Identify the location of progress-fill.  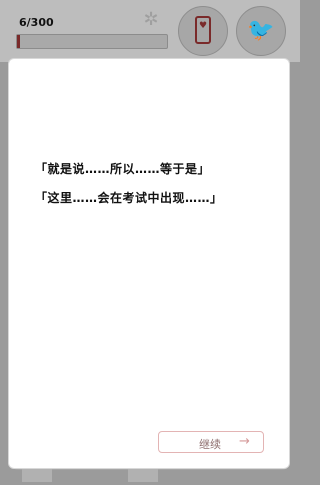
(18, 41).